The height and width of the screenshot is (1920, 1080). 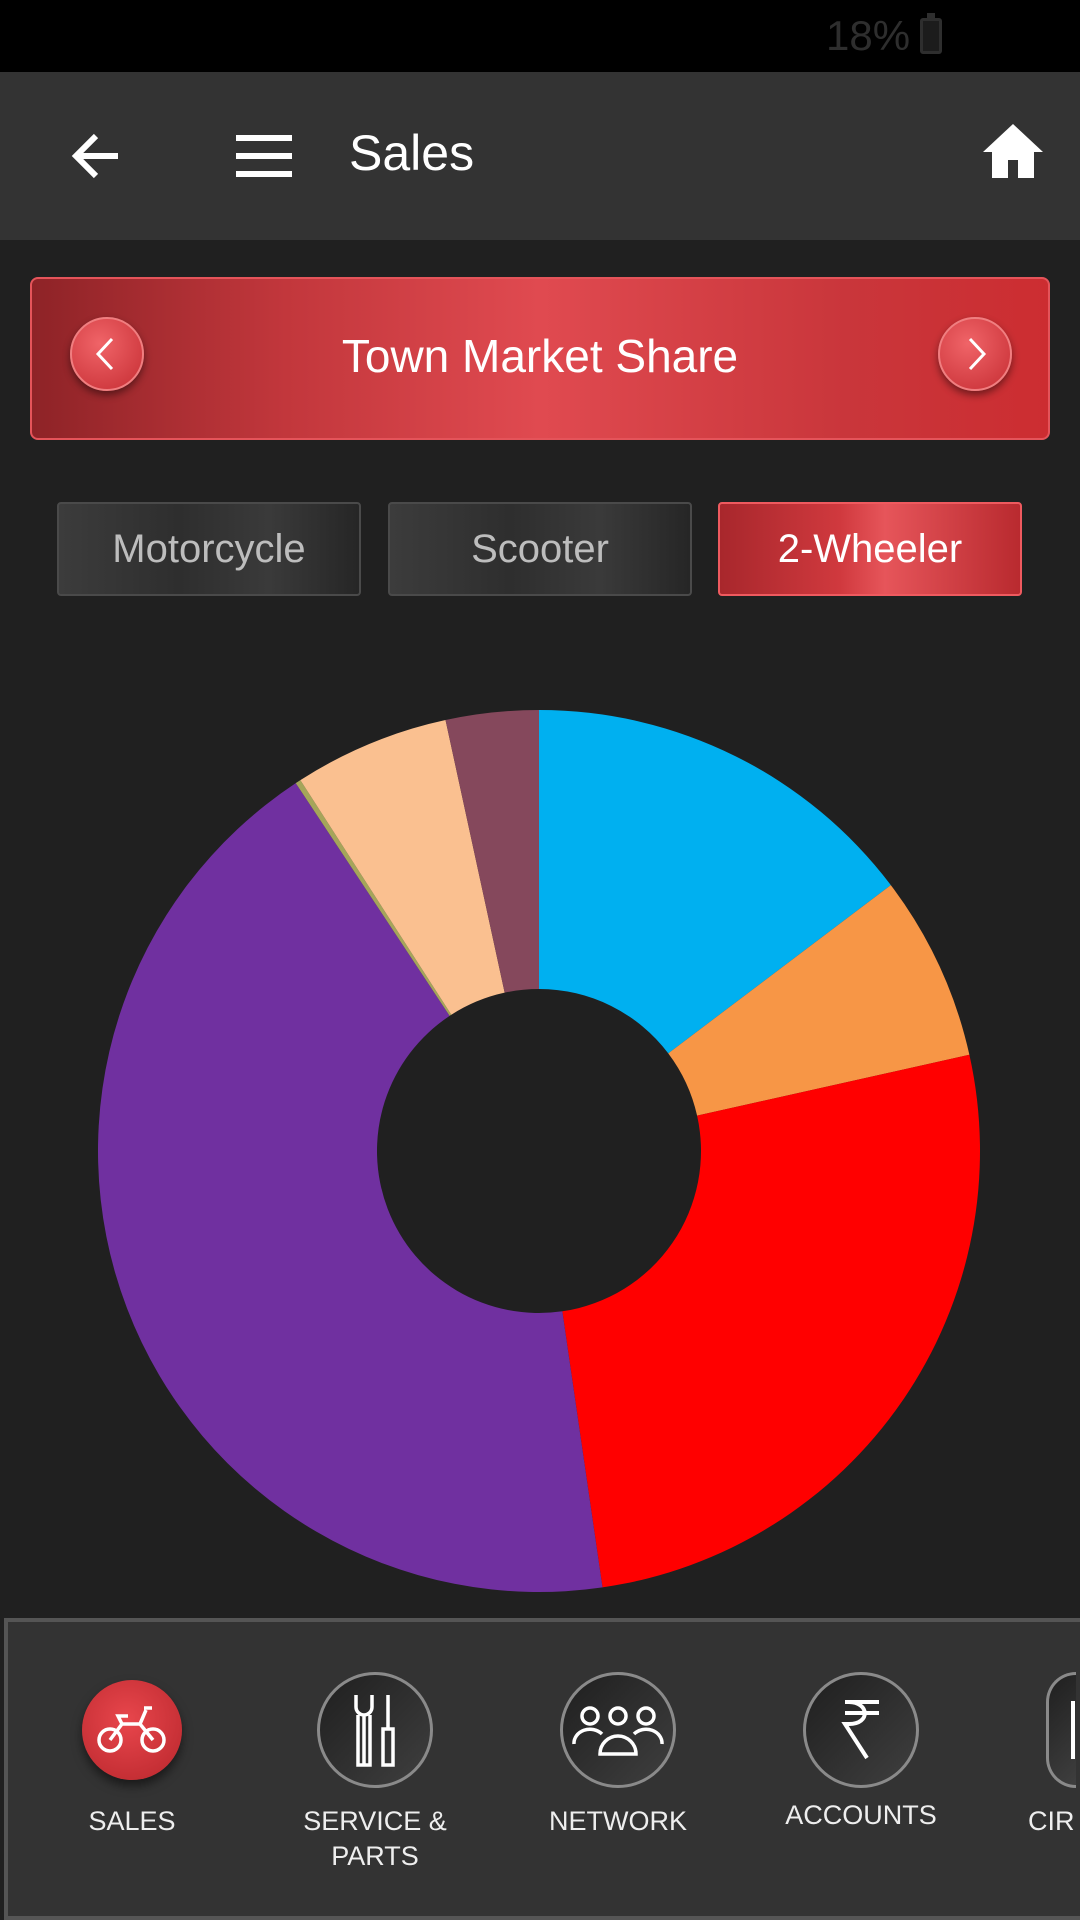 I want to click on menu-icon, so click(x=264, y=156).